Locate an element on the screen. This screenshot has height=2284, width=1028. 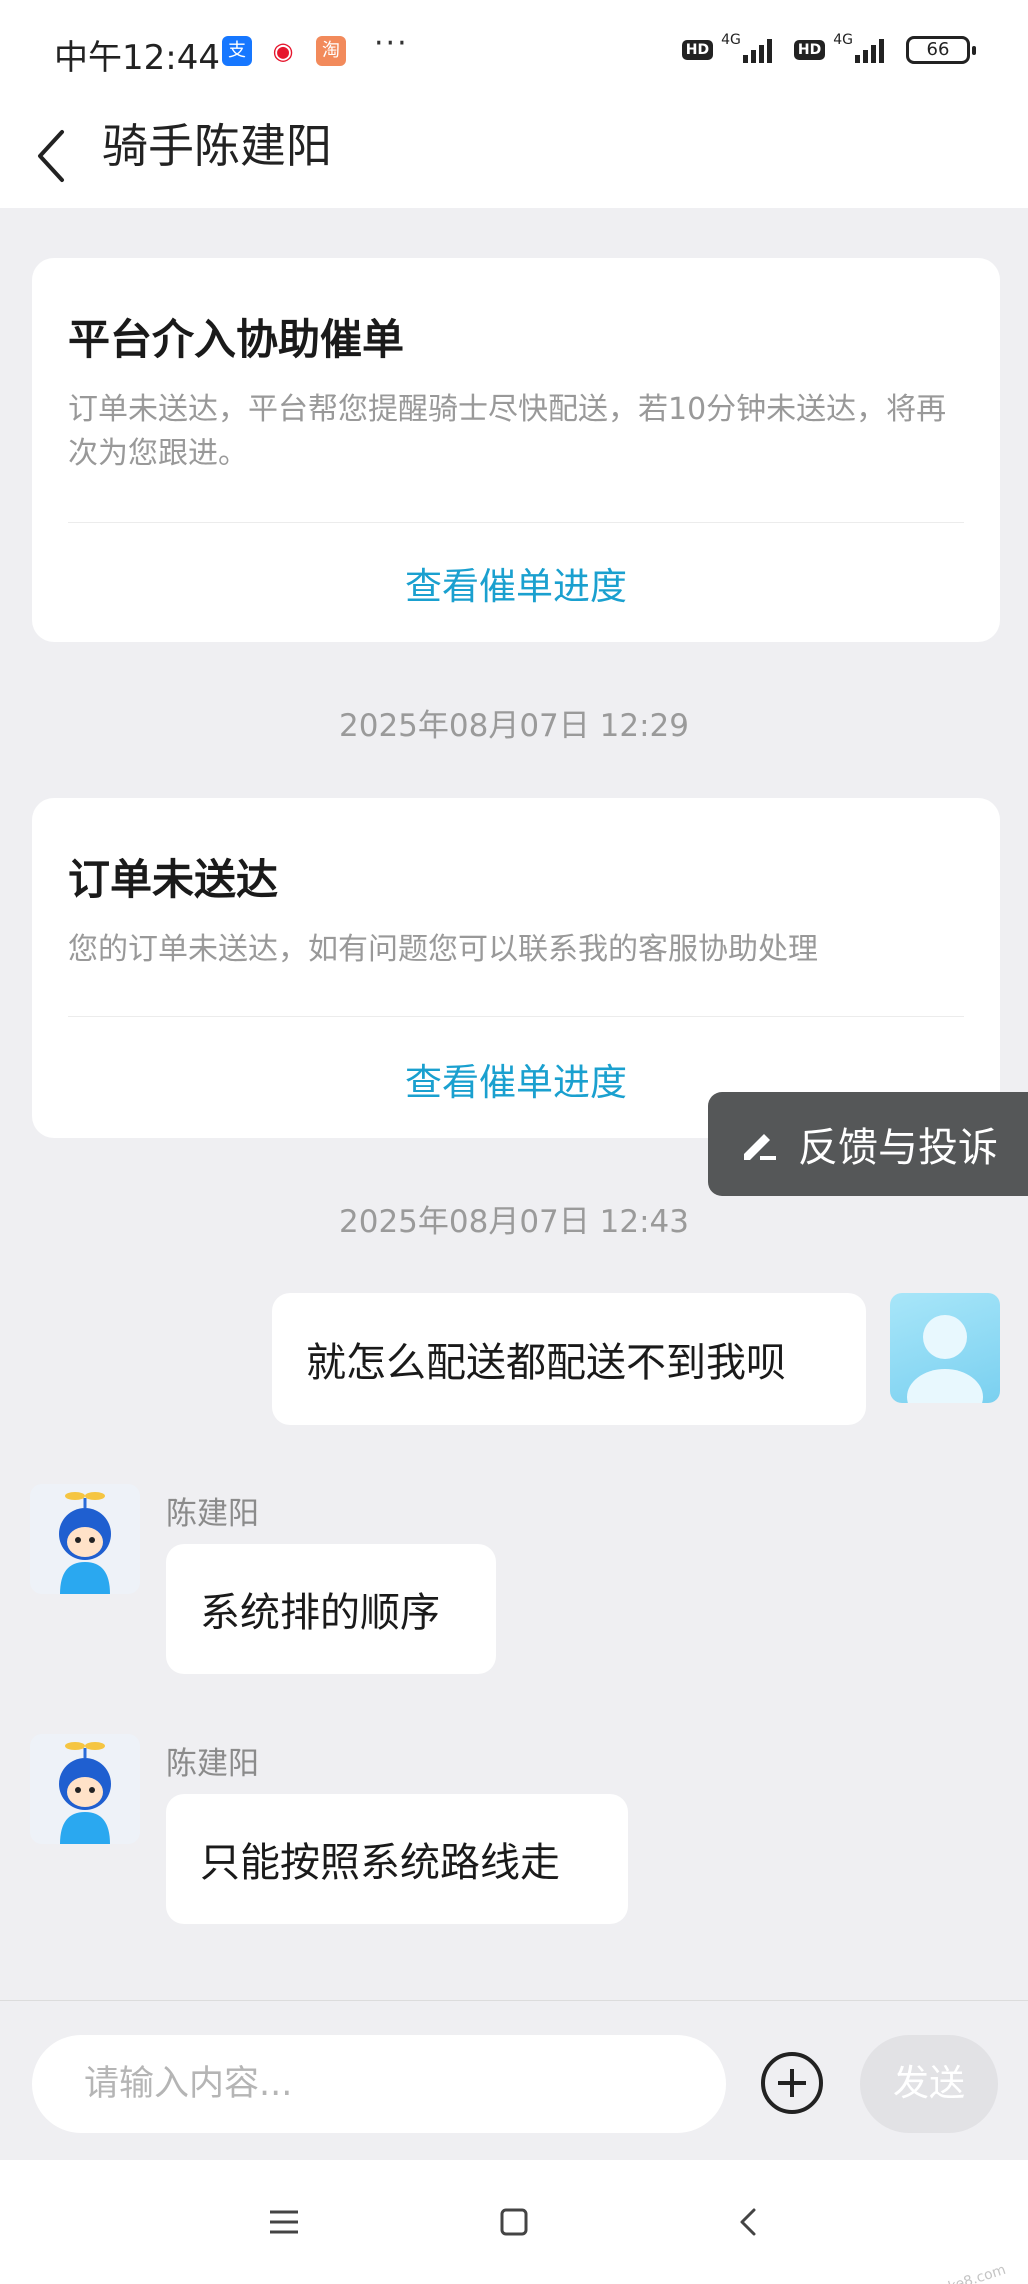
message-text: 就怎么配送都配送不到我呗 is located at coordinates (546, 1363).